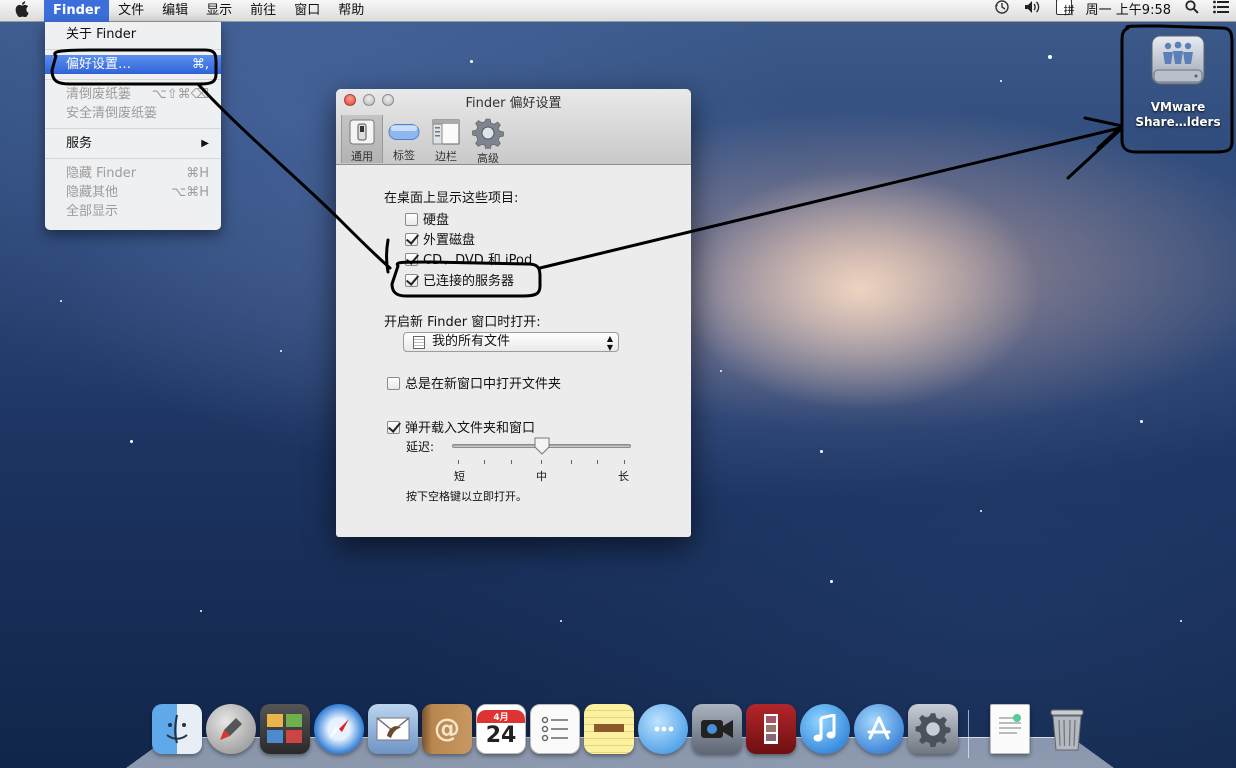  I want to click on menu-item-label: 服务, so click(79, 143).